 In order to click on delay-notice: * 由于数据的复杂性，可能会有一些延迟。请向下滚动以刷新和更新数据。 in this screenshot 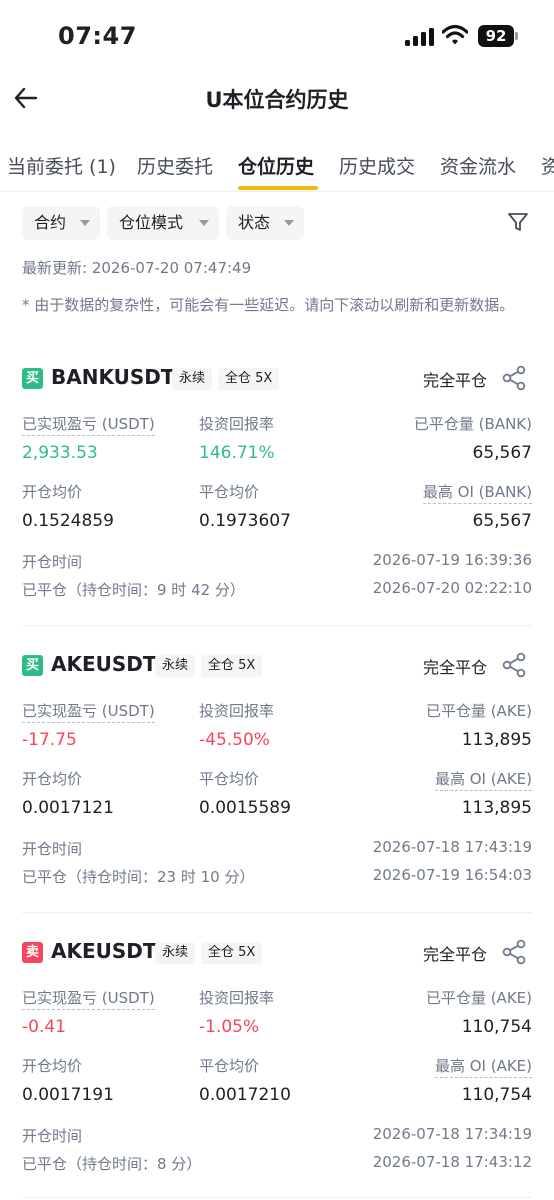, I will do `click(268, 305)`.